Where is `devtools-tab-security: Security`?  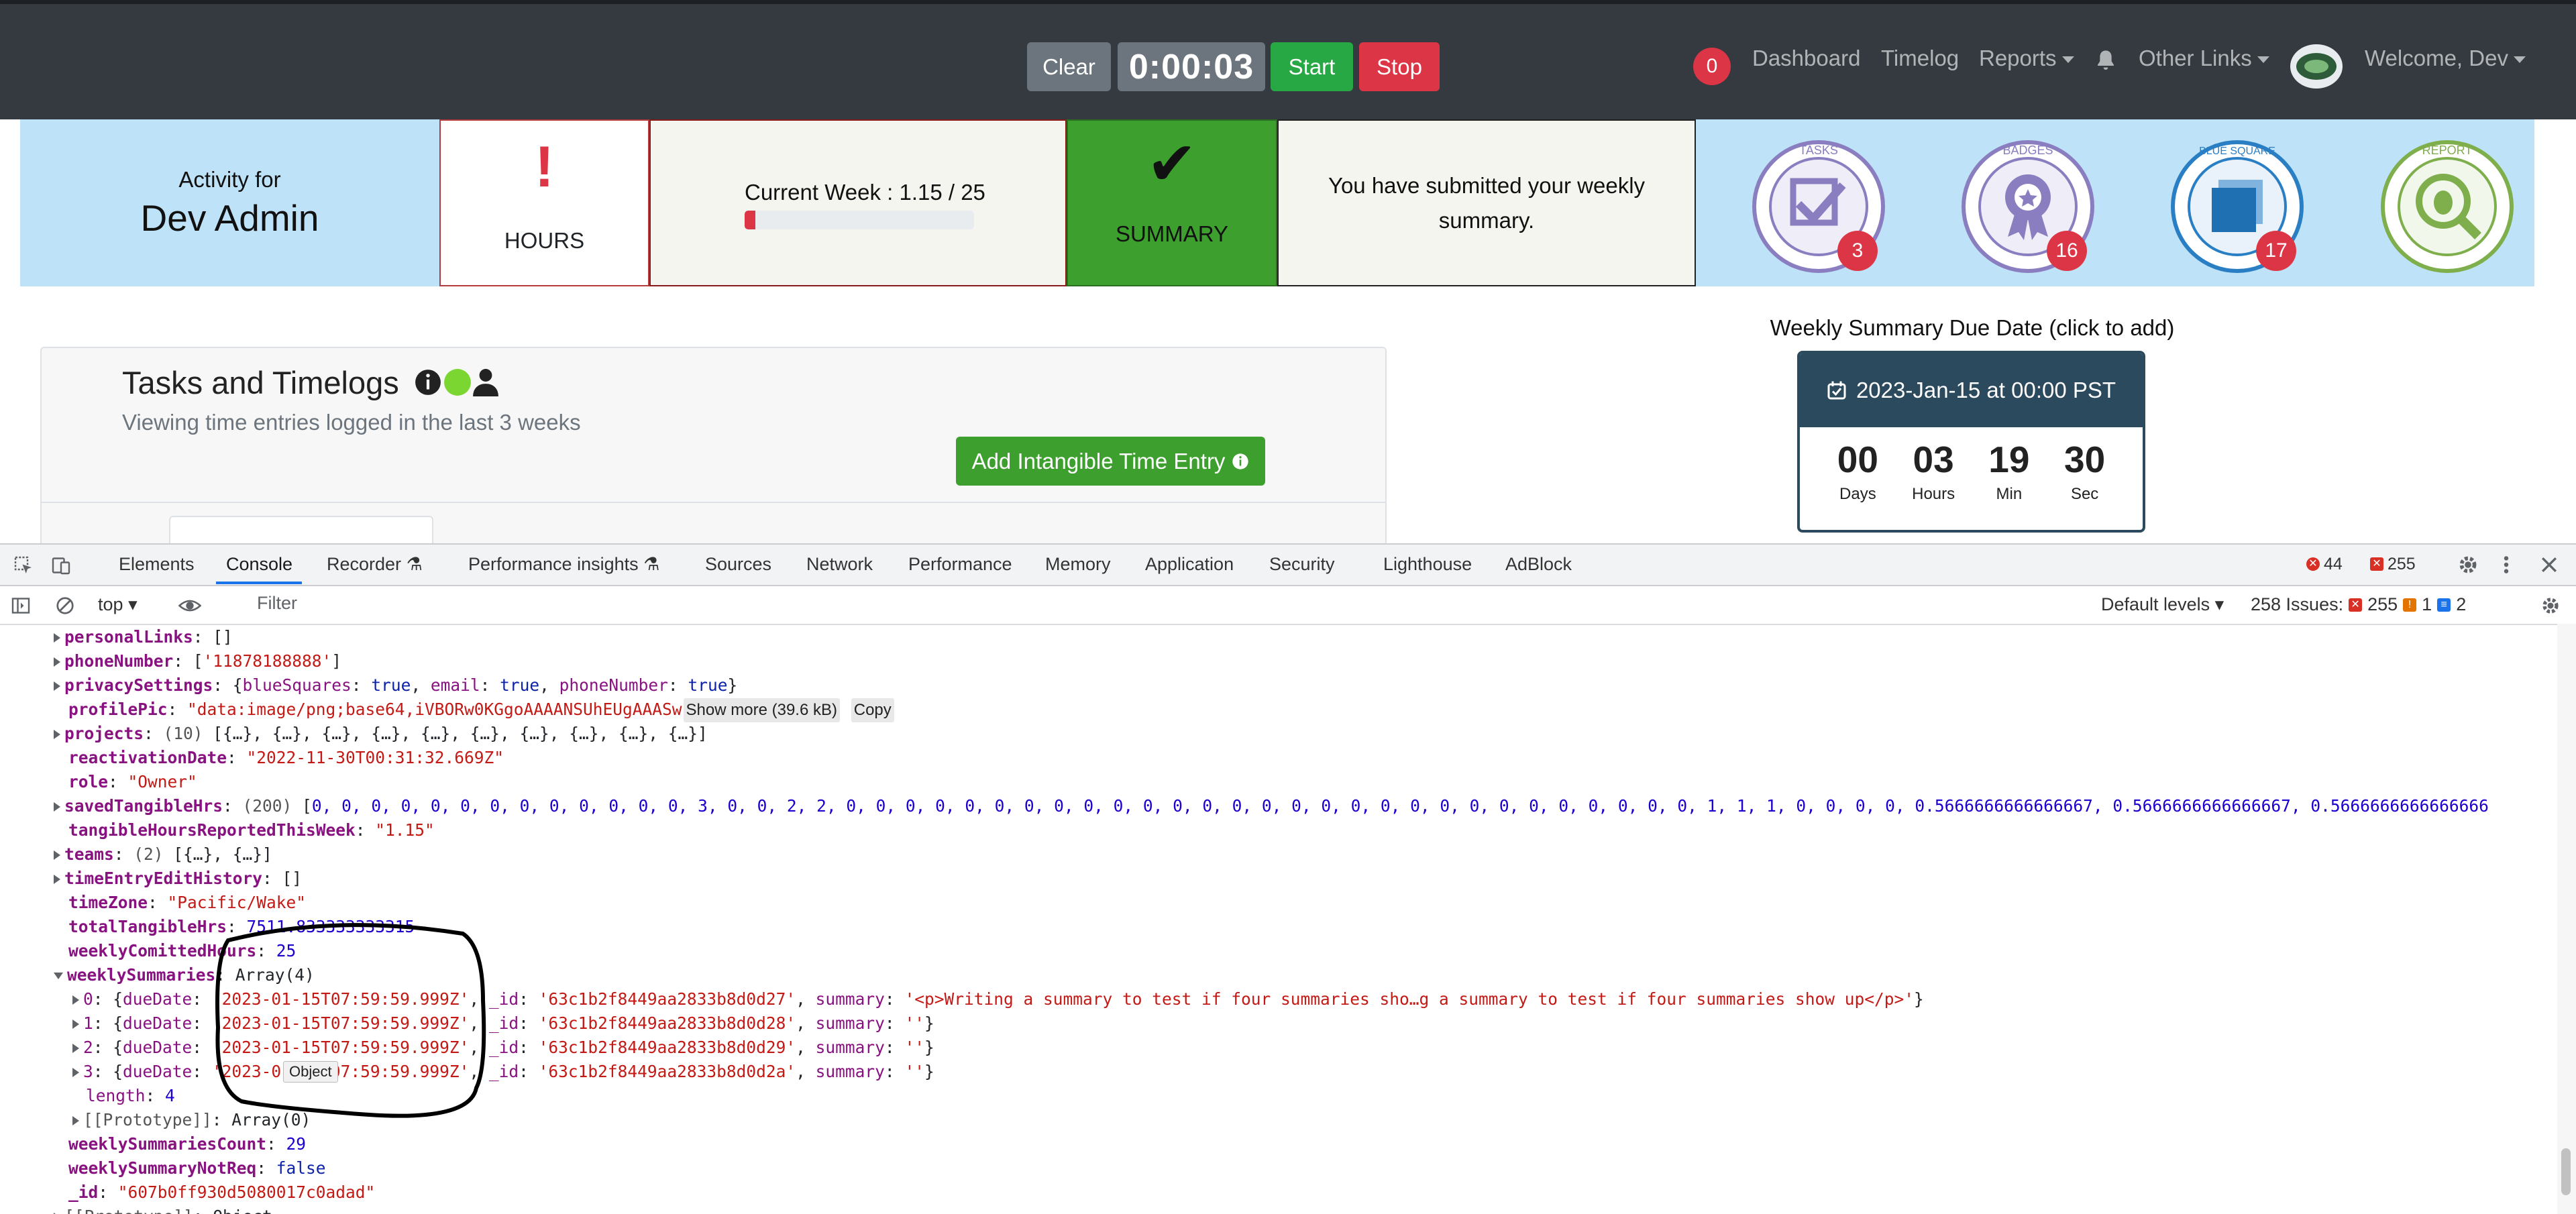 devtools-tab-security: Security is located at coordinates (1302, 564).